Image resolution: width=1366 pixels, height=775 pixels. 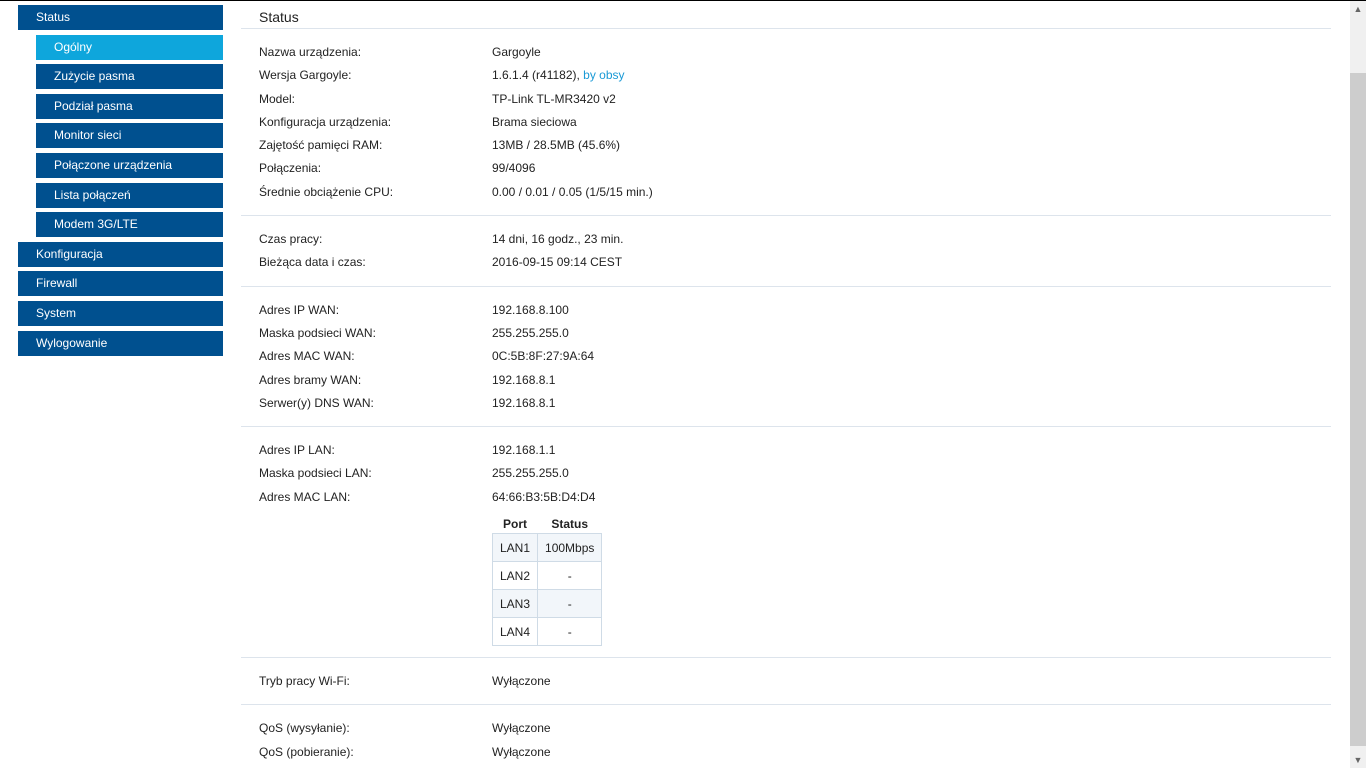 What do you see at coordinates (299, 309) in the screenshot?
I see `wan-ip-label: Adres IP WAN:` at bounding box center [299, 309].